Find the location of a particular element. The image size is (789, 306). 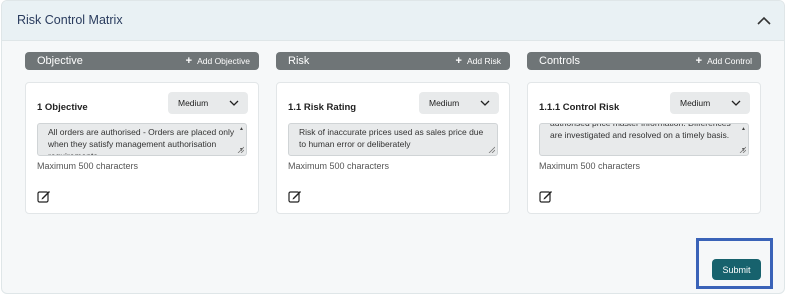

card-title: 1.1 Risk Rating is located at coordinates (322, 107).